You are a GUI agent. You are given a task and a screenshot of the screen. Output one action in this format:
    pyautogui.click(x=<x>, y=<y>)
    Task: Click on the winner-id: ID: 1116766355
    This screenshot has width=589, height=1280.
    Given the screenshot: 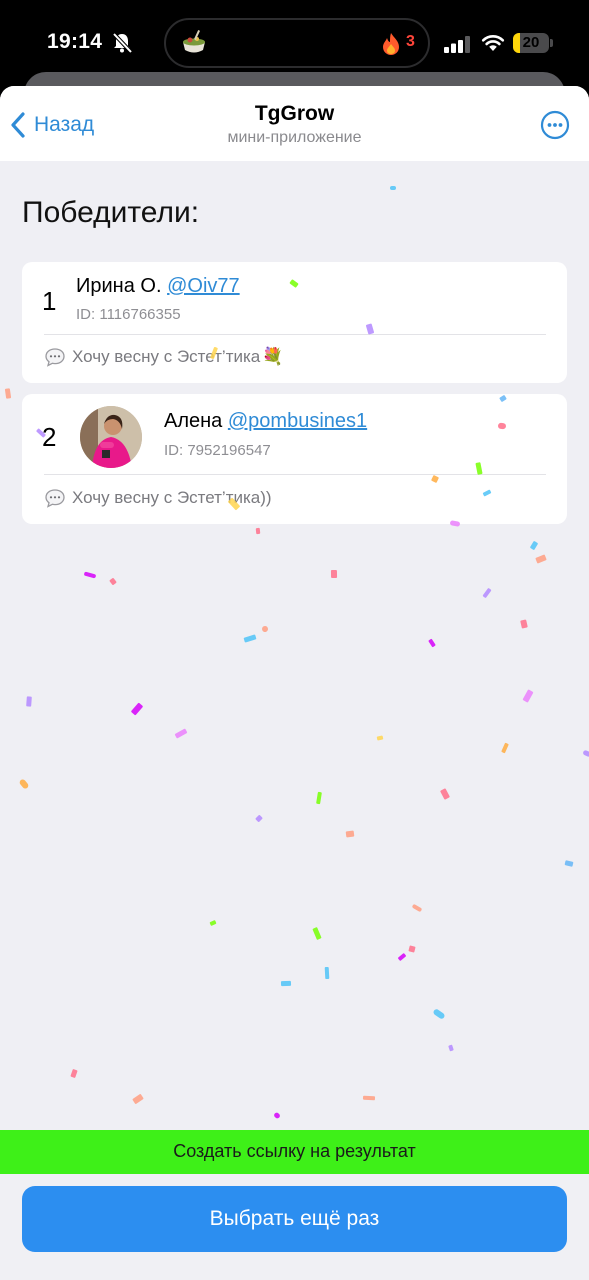 What is the action you would take?
    pyautogui.click(x=128, y=314)
    